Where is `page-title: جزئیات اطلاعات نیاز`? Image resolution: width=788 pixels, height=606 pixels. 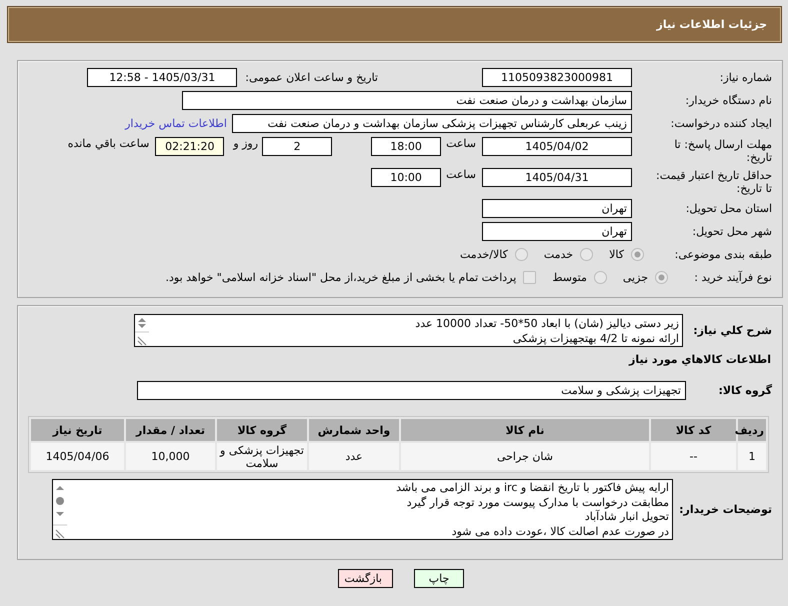 page-title: جزئیات اطلاعات نیاز is located at coordinates (711, 24).